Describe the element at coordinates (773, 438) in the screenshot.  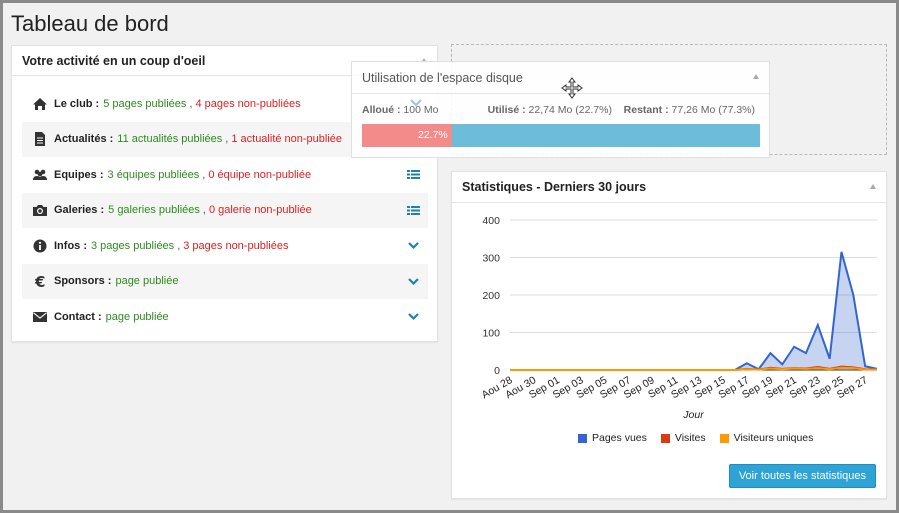
I see `legend-label: Visiteurs uniques` at that location.